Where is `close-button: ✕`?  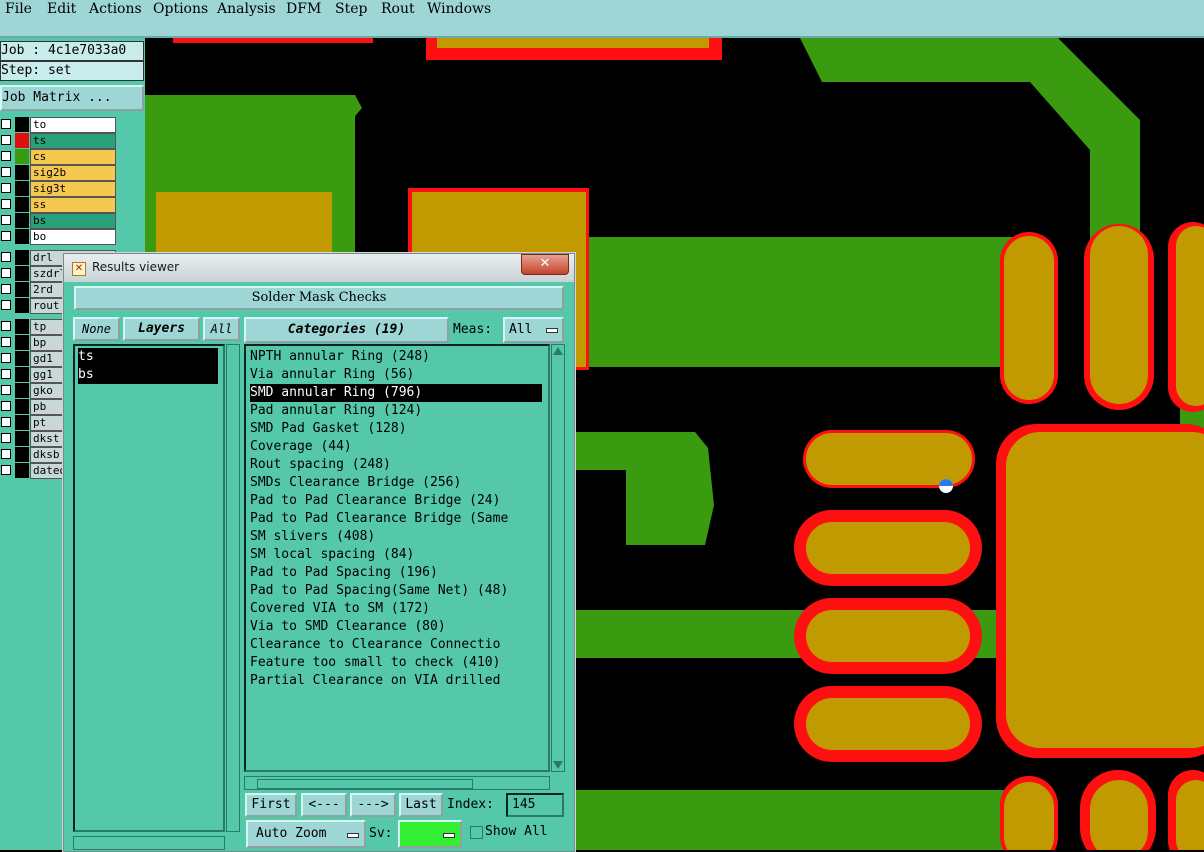 close-button: ✕ is located at coordinates (545, 264).